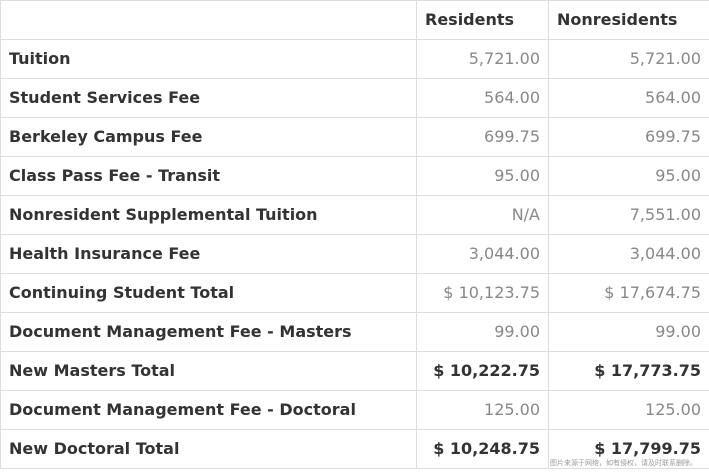  What do you see at coordinates (482, 449) in the screenshot?
I see `residents-total: $ 10,248.75` at bounding box center [482, 449].